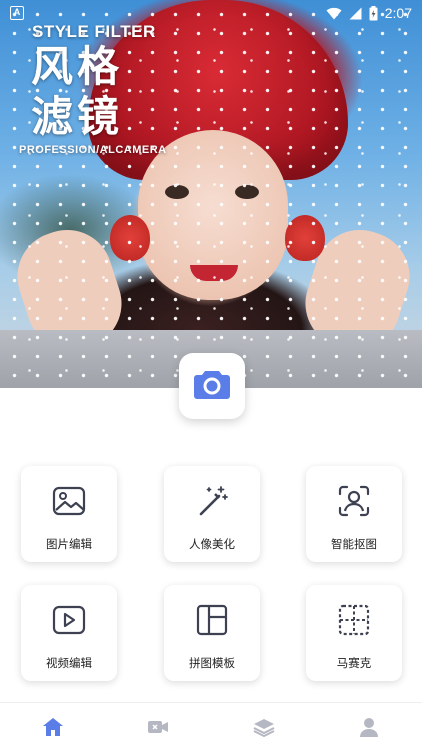 This screenshot has height=754, width=422. What do you see at coordinates (69, 544) in the screenshot?
I see `tool-label: 图片编辑` at bounding box center [69, 544].